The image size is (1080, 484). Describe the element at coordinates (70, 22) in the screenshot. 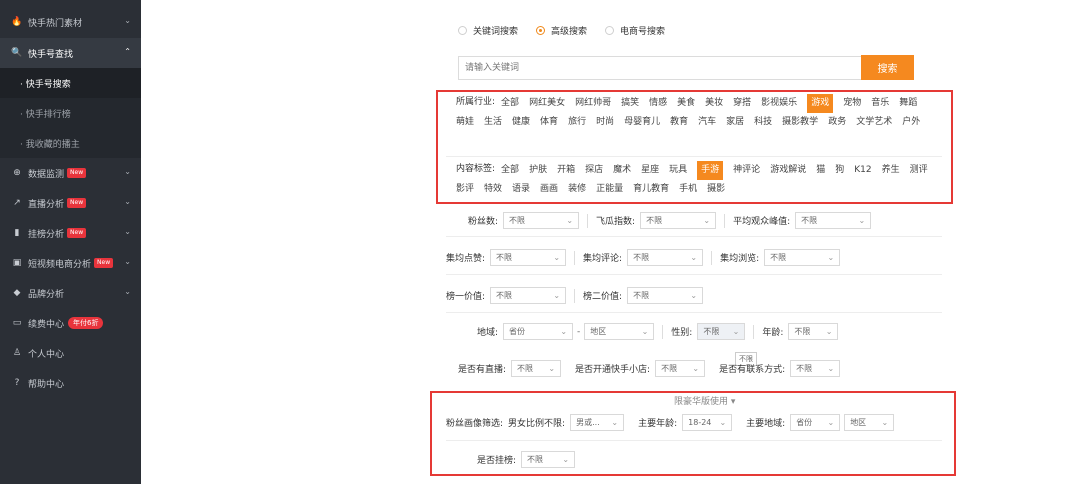

I see `sidebar-item-hot-materials: 🔥 快手热门素材 ⌄` at that location.